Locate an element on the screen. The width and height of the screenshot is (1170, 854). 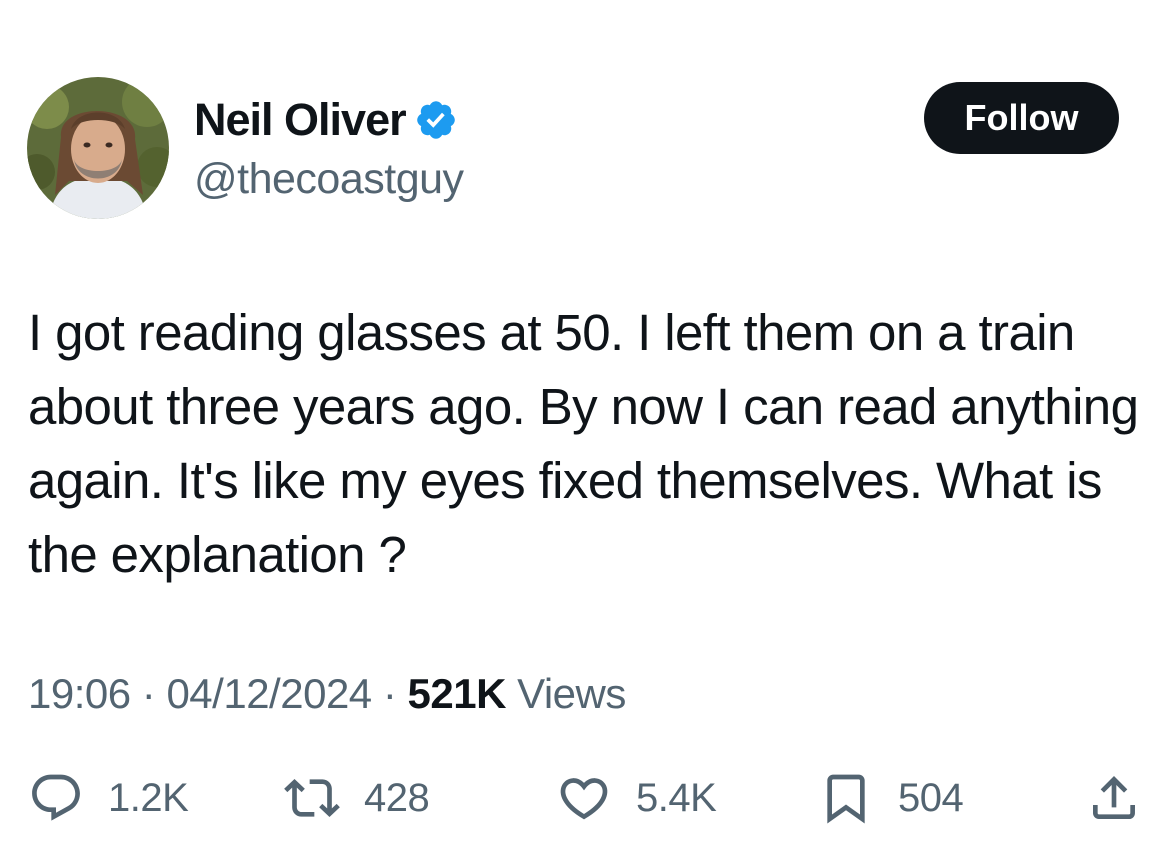
reply-button: 1.2K is located at coordinates (108, 798).